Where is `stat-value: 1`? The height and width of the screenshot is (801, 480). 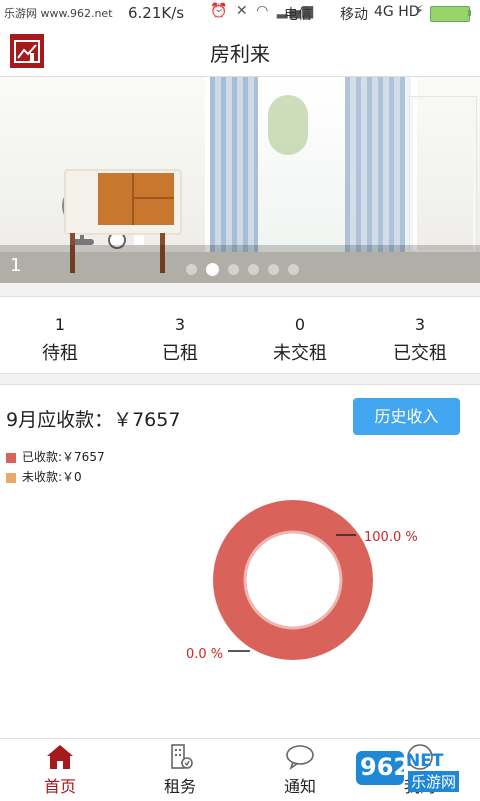
stat-value: 1 is located at coordinates (60, 324).